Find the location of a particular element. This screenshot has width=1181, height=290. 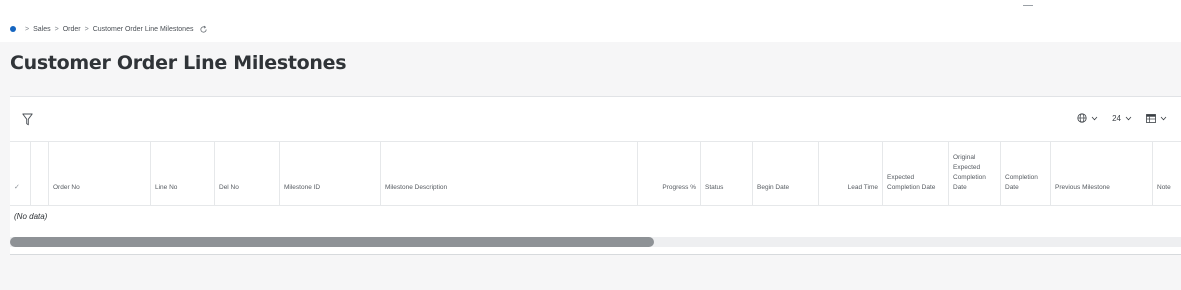

column-header-previous-milestone: Previous Milestone is located at coordinates (1101, 174).